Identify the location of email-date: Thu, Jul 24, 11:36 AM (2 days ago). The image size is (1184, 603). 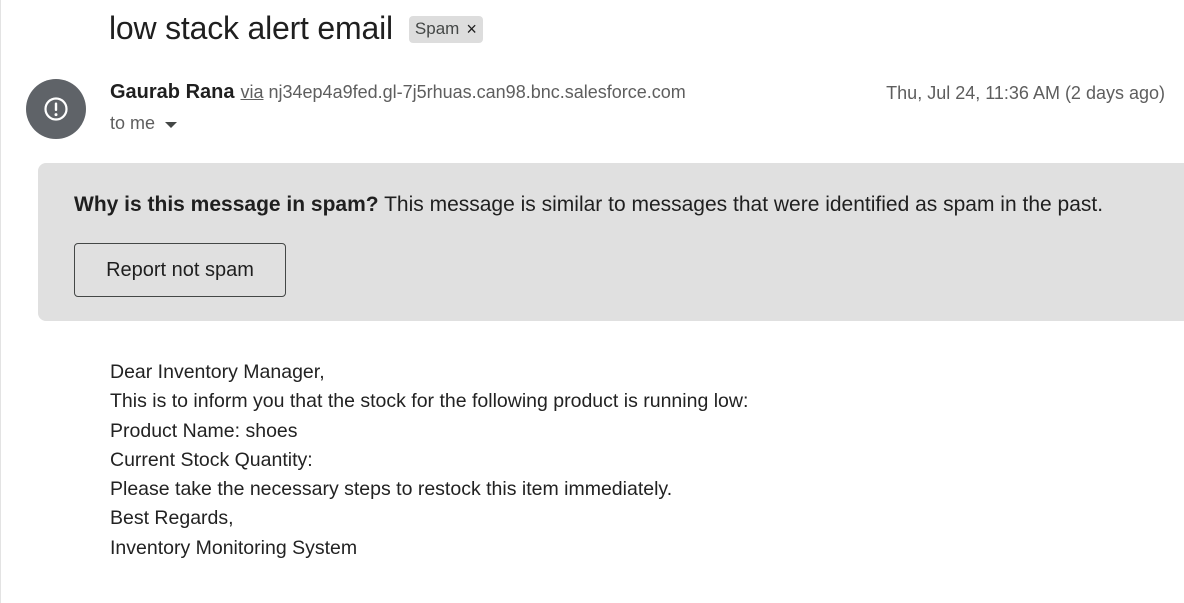
(1025, 93).